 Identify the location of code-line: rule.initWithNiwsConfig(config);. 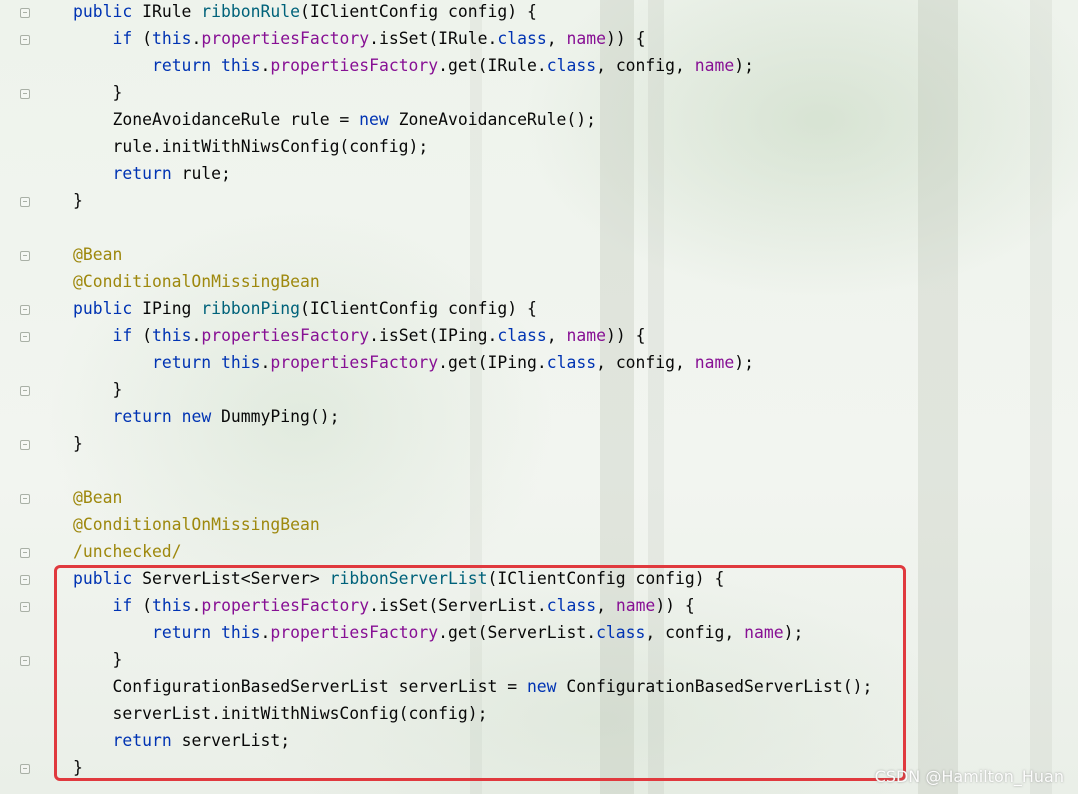
(250, 146).